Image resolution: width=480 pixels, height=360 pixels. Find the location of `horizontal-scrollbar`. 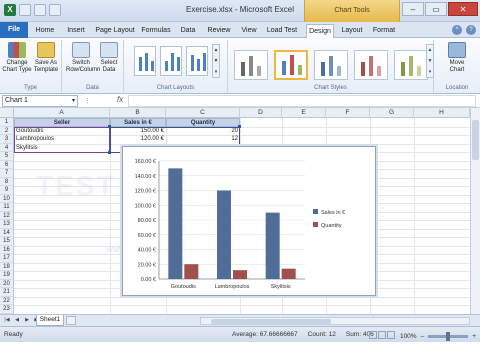

horizontal-scrollbar is located at coordinates (335, 321).